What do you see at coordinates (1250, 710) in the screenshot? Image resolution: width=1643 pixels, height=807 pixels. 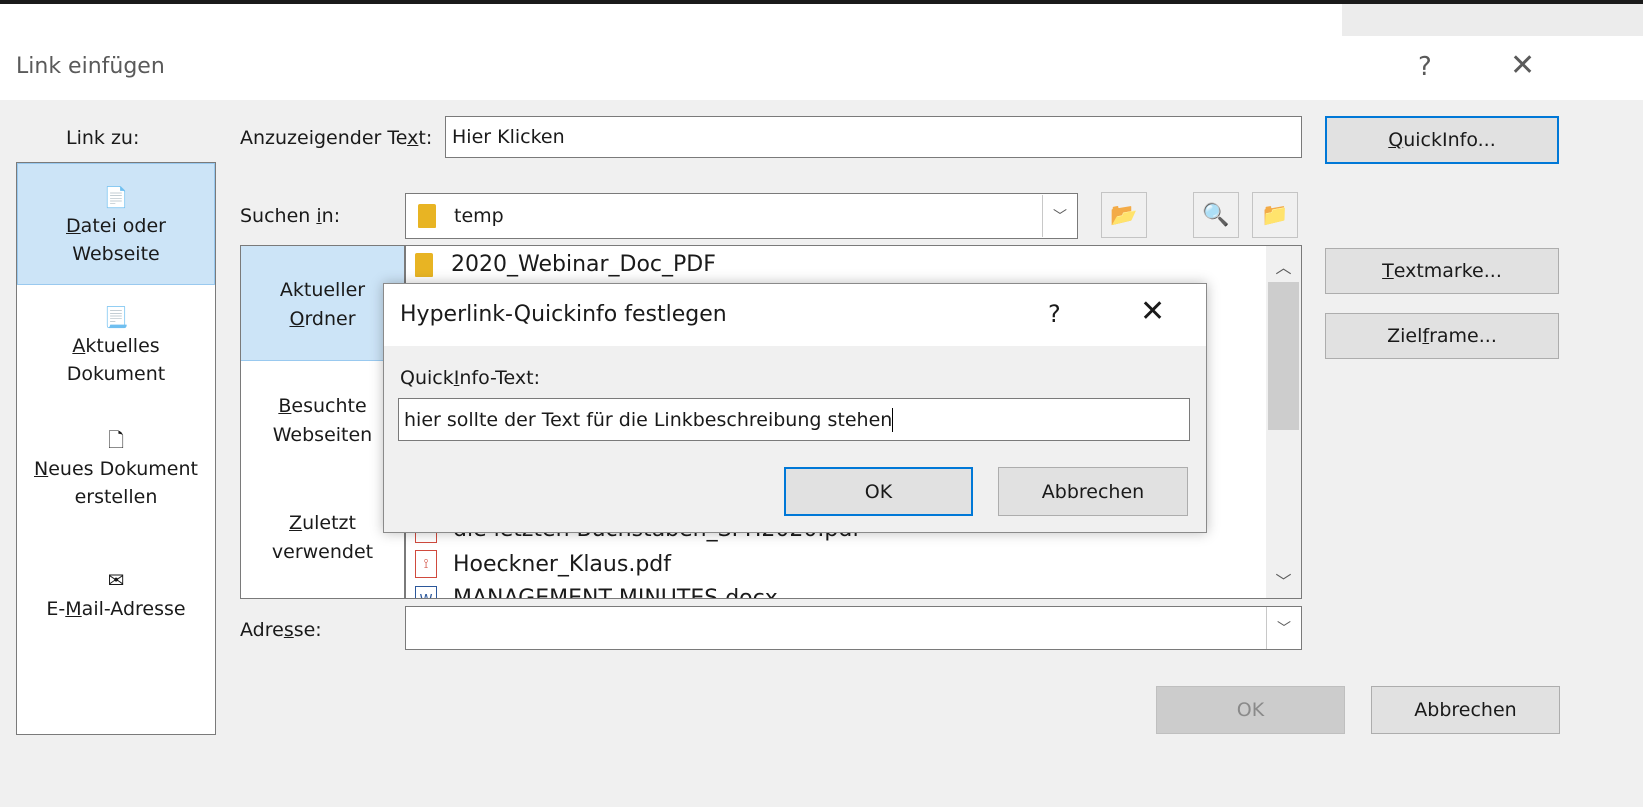 I see `ok-button: OK` at bounding box center [1250, 710].